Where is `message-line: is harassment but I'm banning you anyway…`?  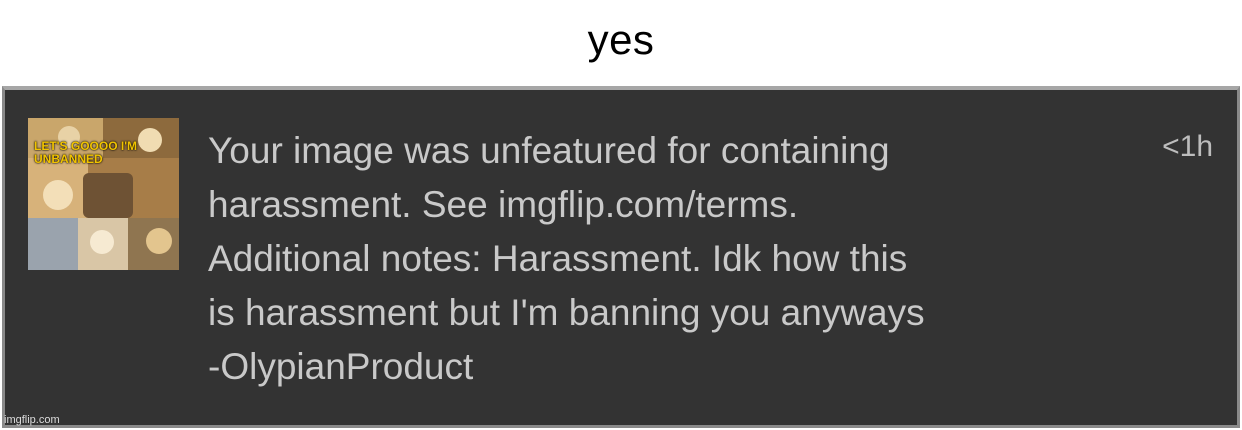
message-line: is harassment but I'm banning you anyway… is located at coordinates (566, 312).